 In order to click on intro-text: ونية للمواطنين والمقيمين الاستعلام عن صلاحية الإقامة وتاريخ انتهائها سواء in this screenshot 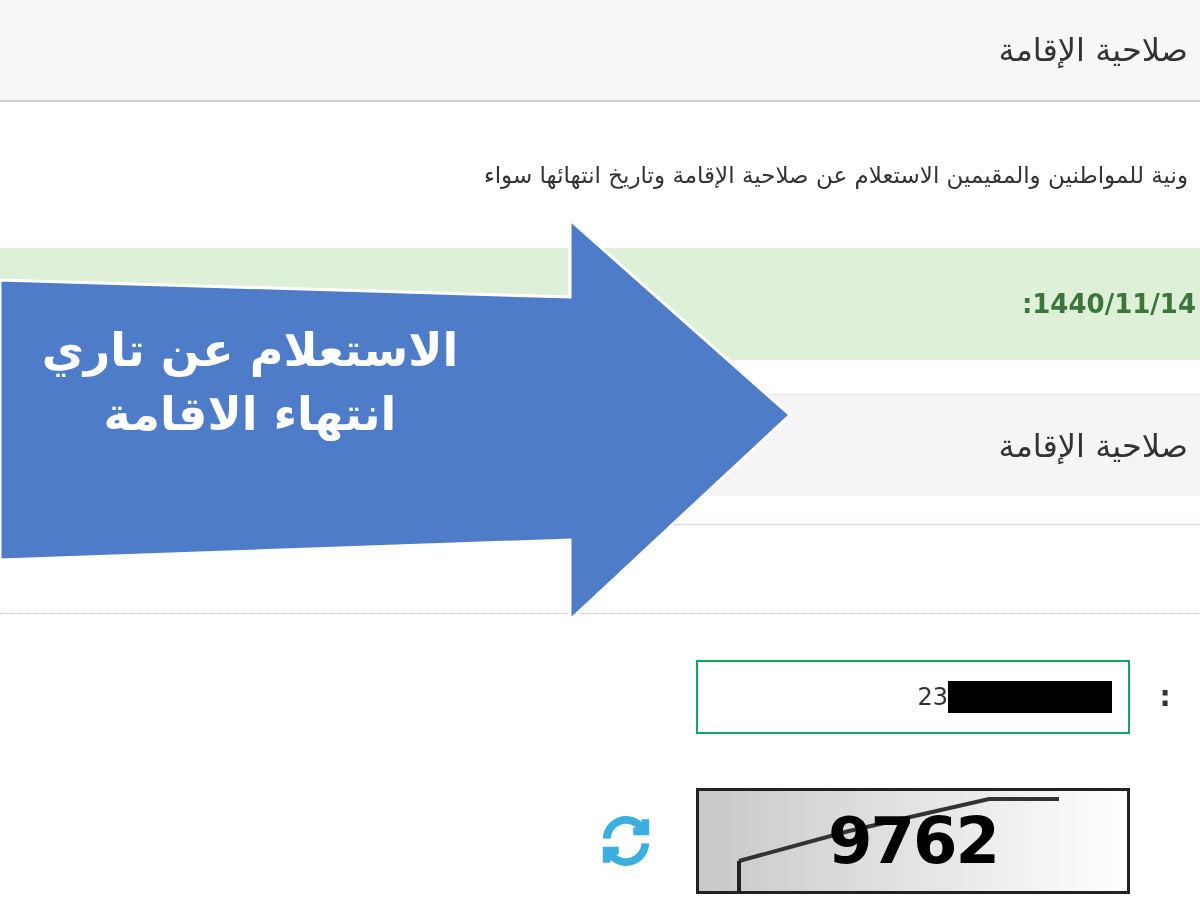, I will do `click(835, 175)`.